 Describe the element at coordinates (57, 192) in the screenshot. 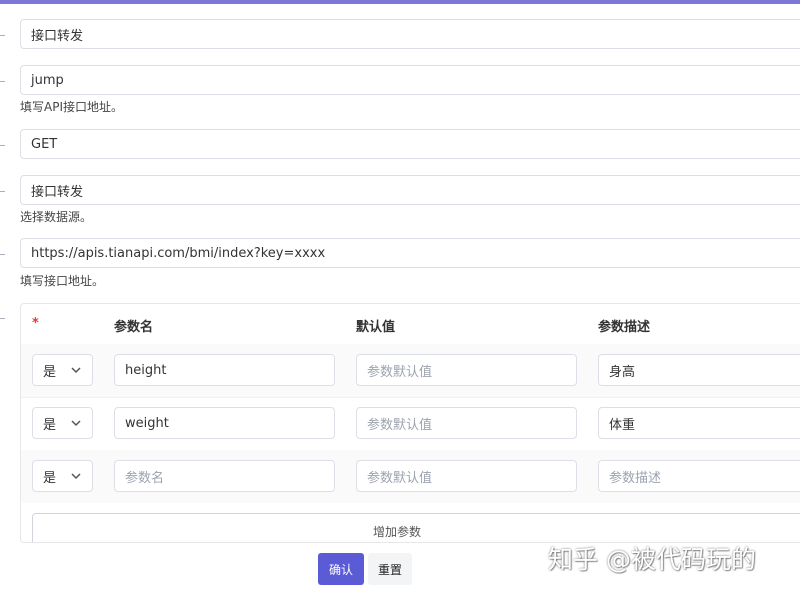

I see `data-source-value: 接口转发` at that location.